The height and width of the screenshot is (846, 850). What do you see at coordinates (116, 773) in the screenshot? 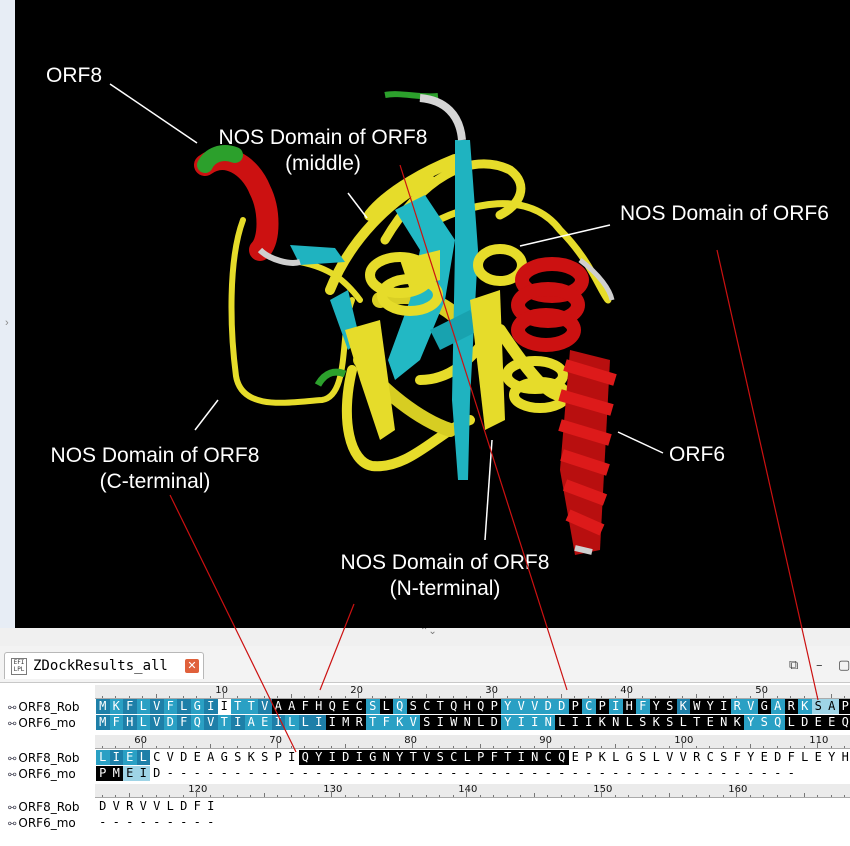
I see `residue: M` at bounding box center [116, 773].